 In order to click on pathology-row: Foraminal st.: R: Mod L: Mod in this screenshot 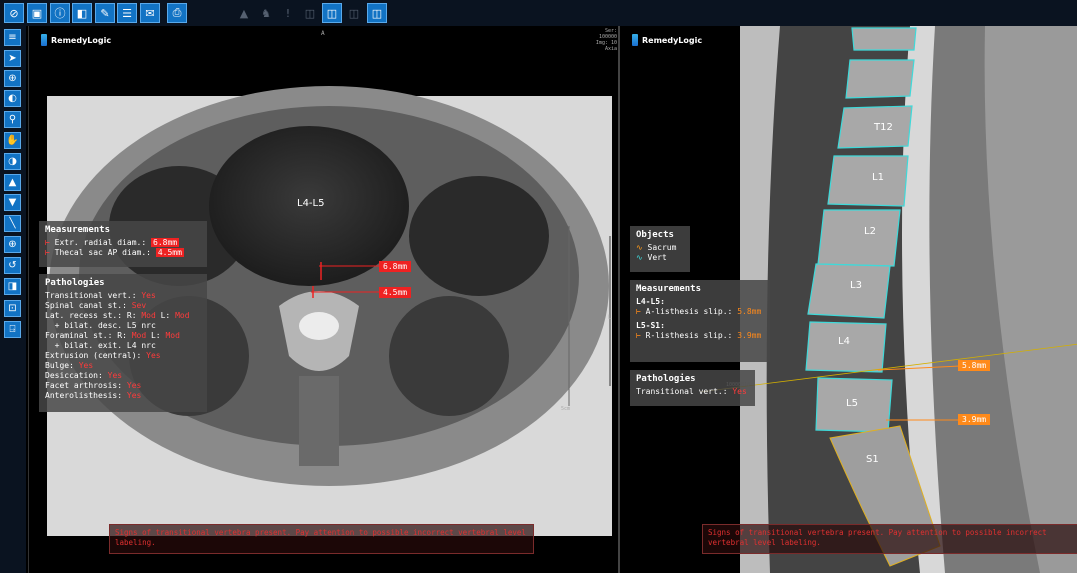, I will do `click(123, 336)`.